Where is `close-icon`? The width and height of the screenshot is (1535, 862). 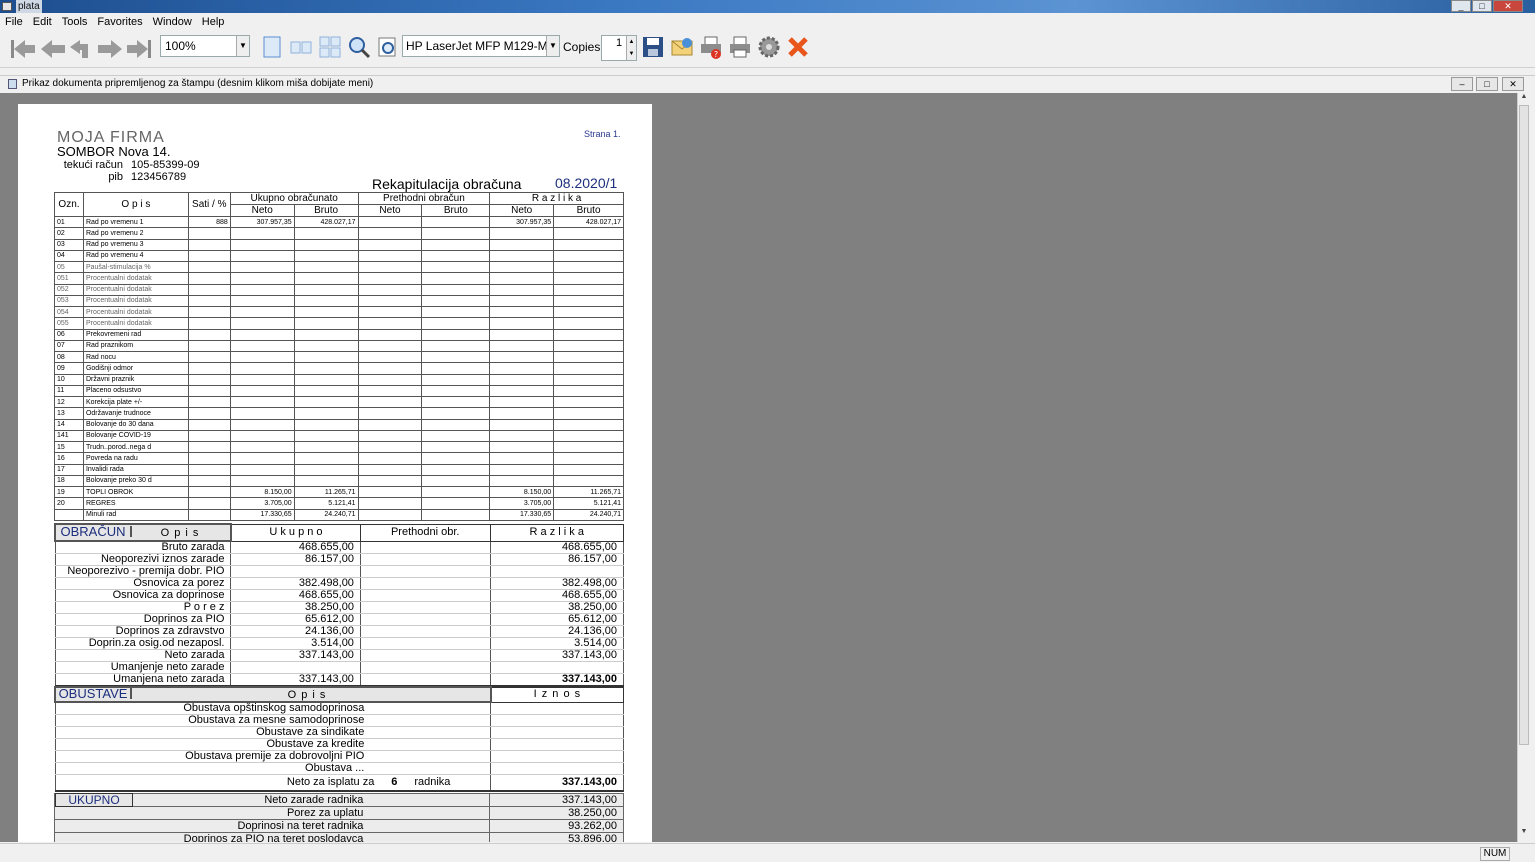
close-icon is located at coordinates (798, 47).